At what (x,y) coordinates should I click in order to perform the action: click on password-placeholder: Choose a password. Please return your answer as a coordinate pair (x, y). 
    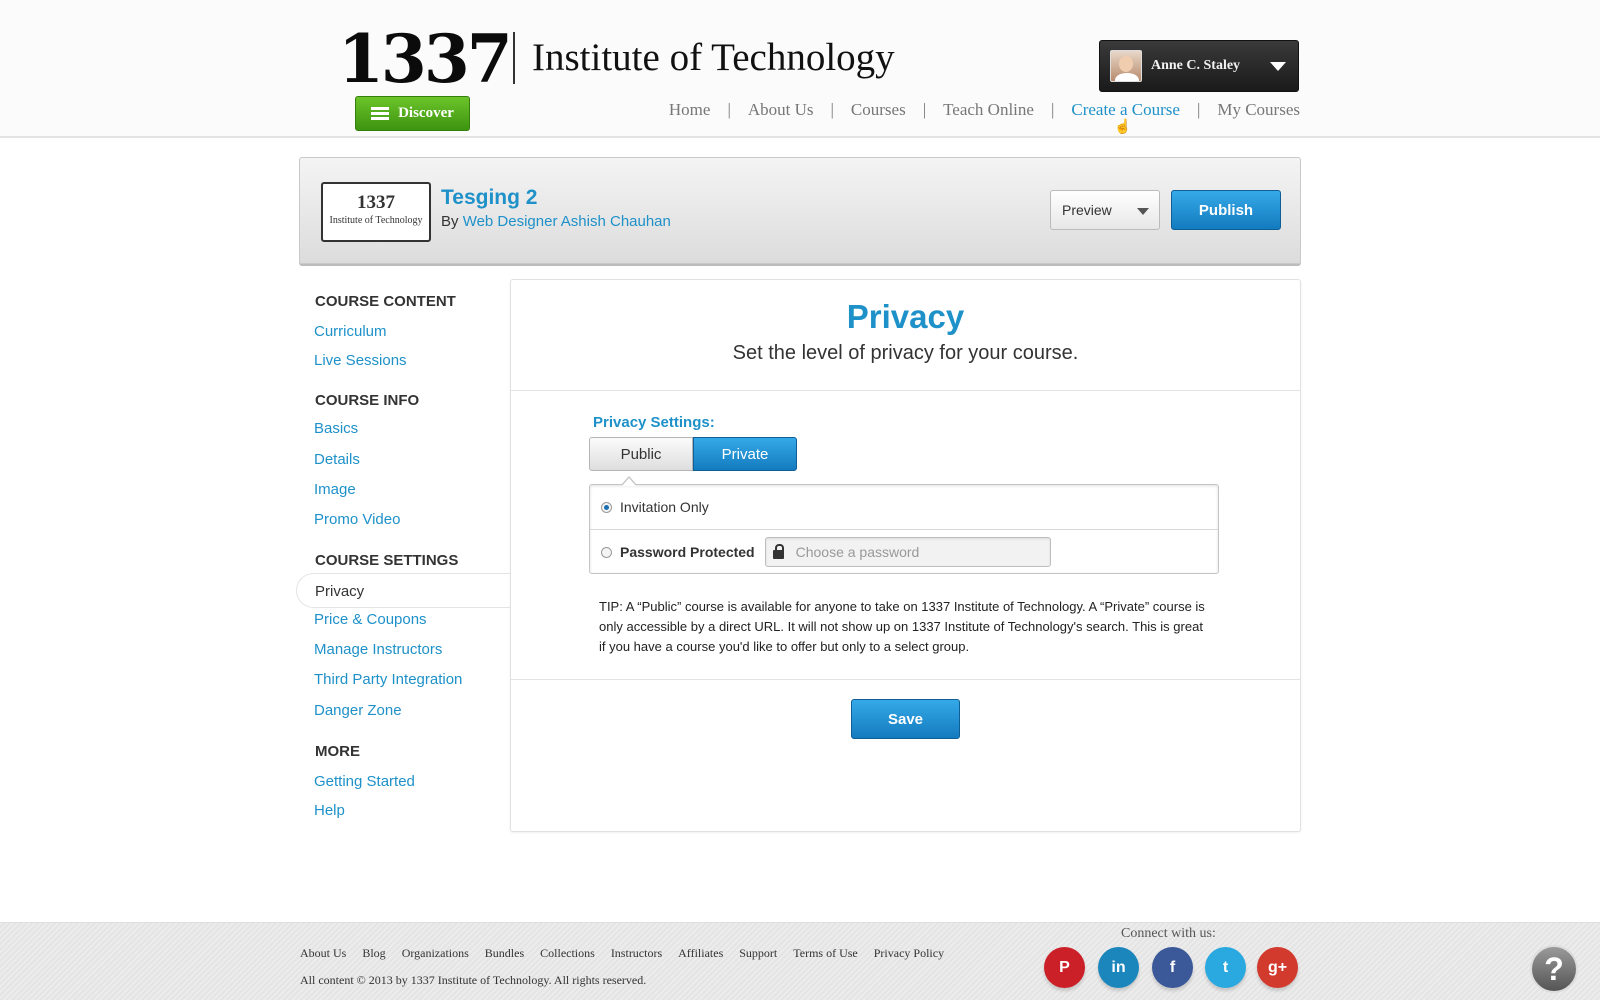
    Looking at the image, I should click on (857, 552).